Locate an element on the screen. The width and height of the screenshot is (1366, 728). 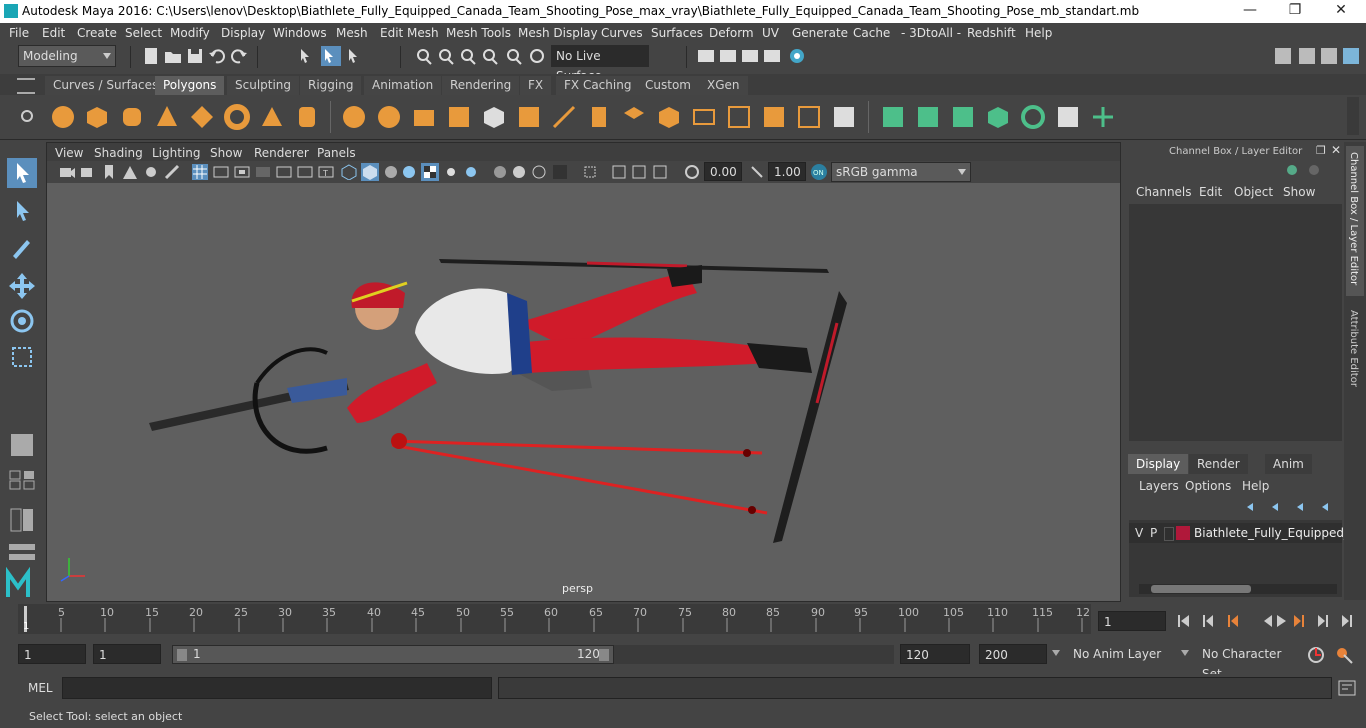
menu-windows: Windows is located at coordinates (300, 33).